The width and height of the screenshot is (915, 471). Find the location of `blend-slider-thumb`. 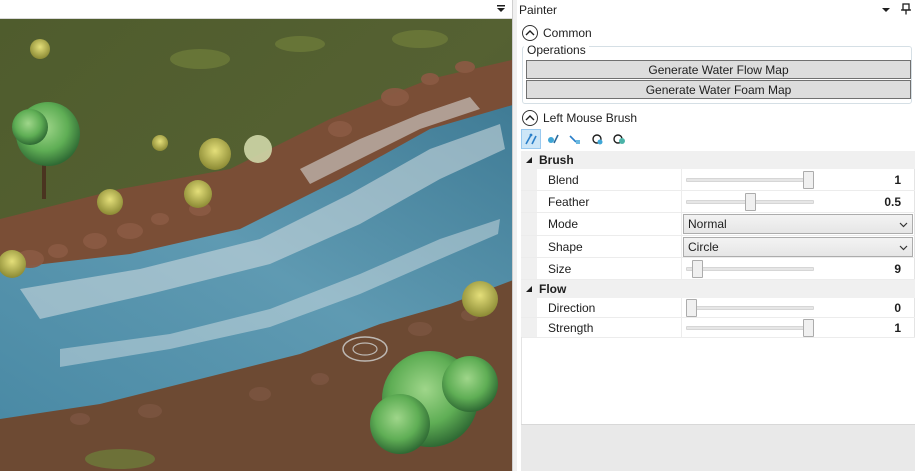

blend-slider-thumb is located at coordinates (808, 179).